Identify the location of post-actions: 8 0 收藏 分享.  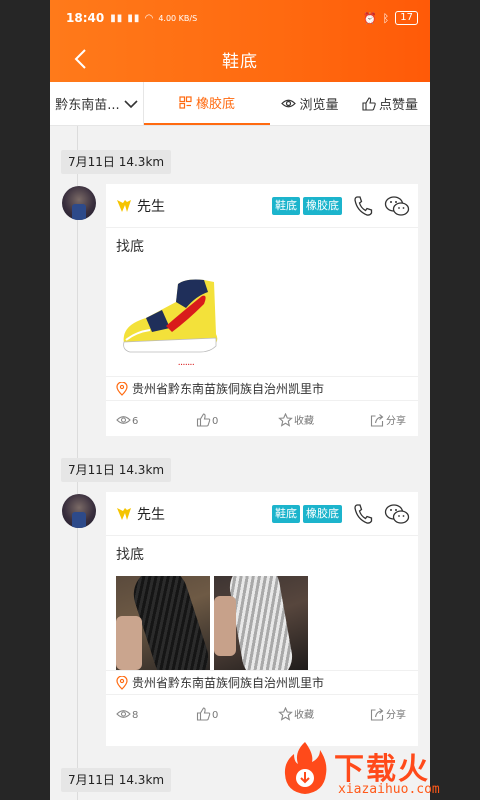
(262, 713).